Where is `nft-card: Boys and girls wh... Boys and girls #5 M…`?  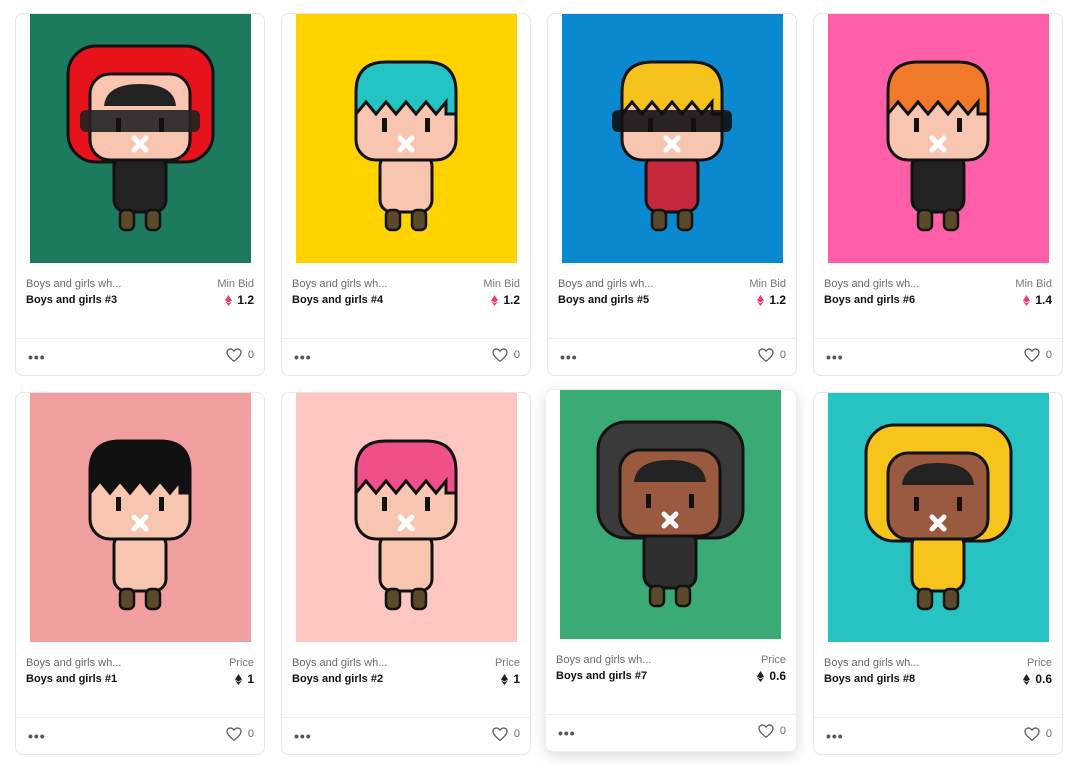 nft-card: Boys and girls wh... Boys and girls #5 M… is located at coordinates (672, 194).